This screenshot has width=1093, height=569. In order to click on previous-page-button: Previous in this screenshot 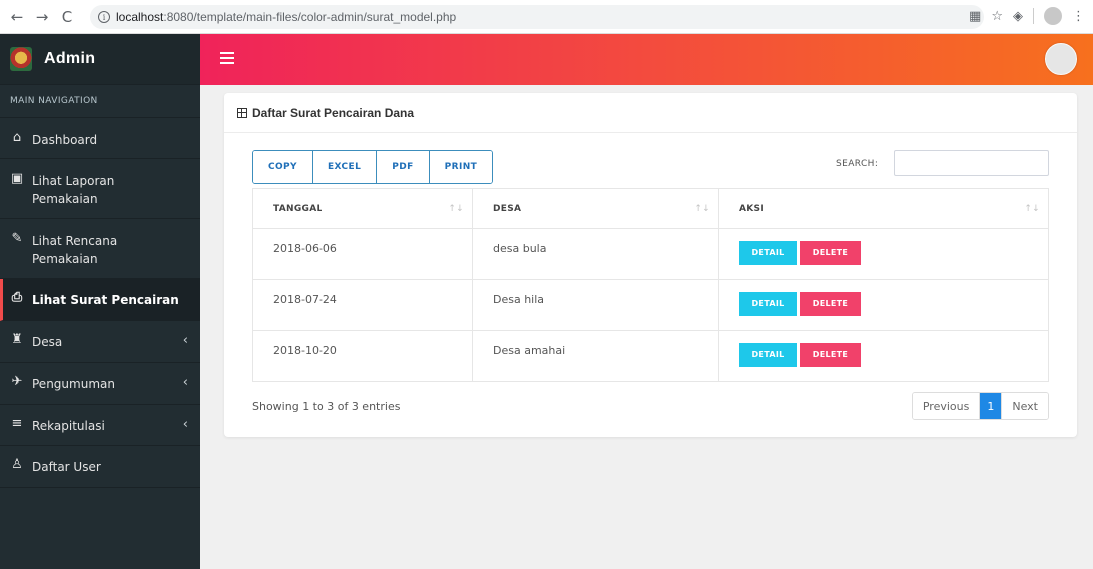, I will do `click(946, 406)`.